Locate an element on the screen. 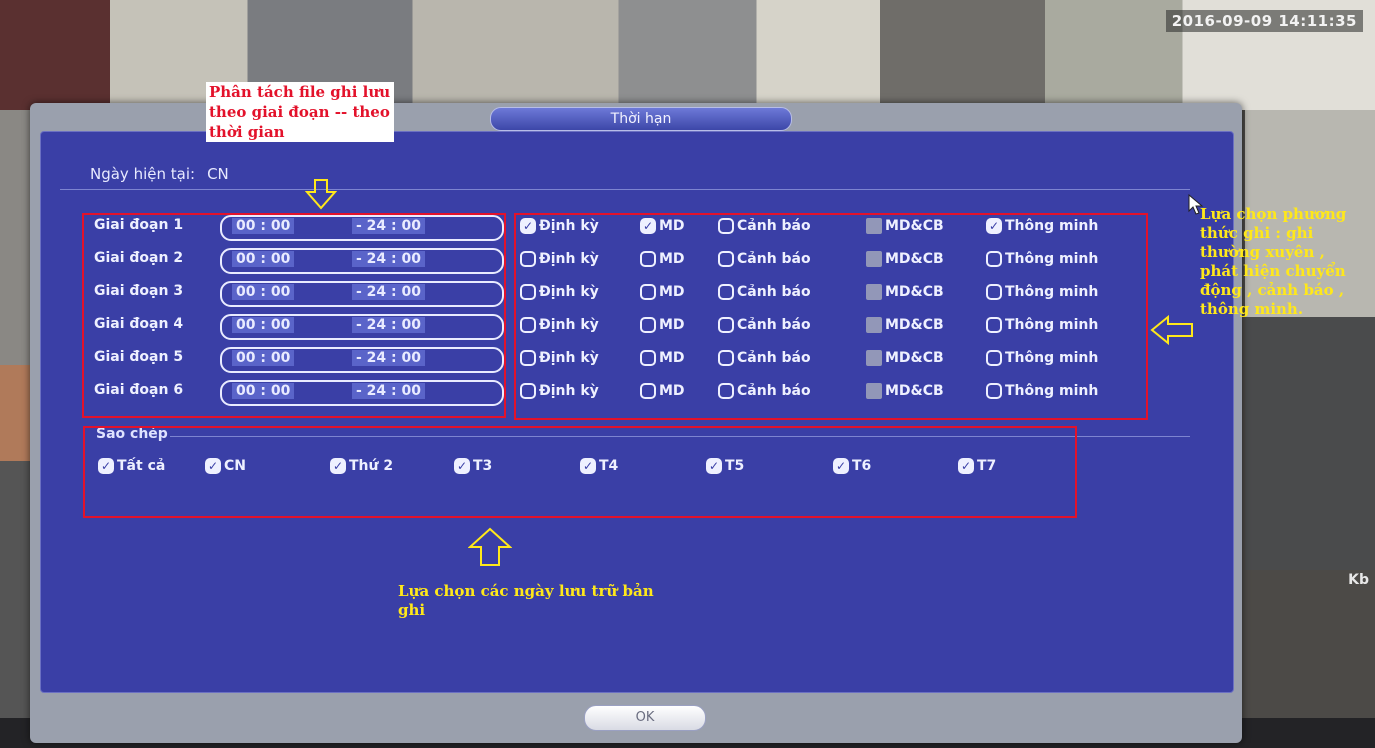  annotation-box-modes is located at coordinates (831, 316).